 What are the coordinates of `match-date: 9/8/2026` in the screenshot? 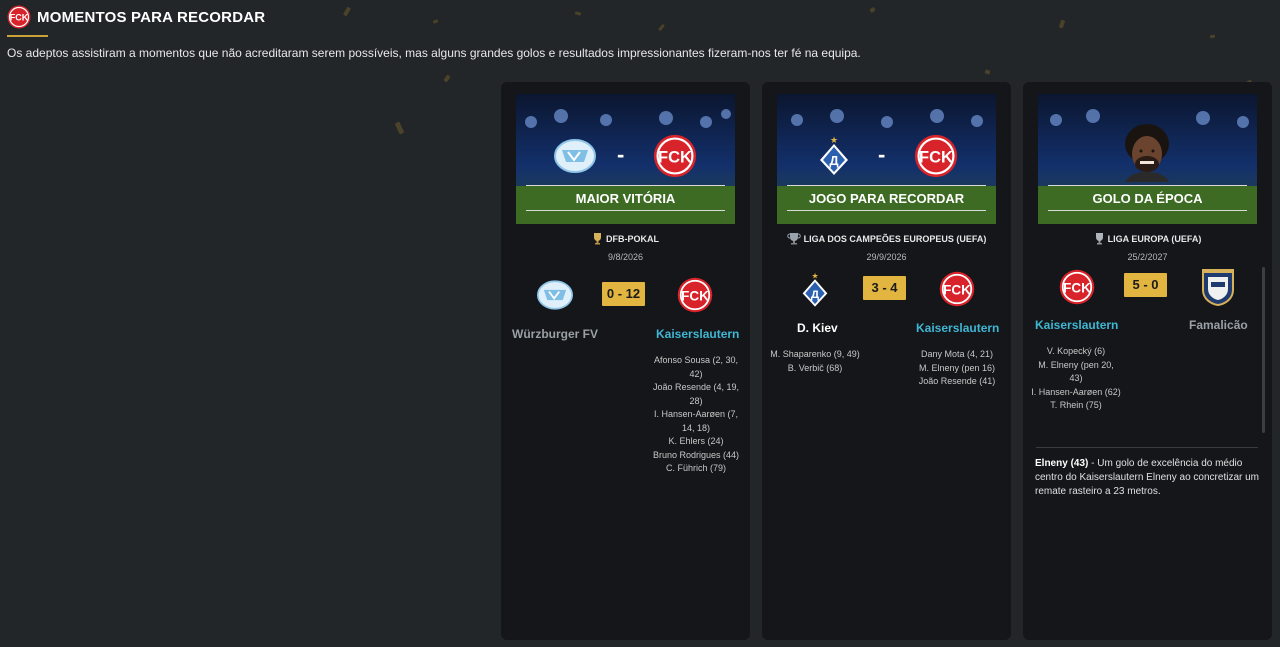 It's located at (625, 257).